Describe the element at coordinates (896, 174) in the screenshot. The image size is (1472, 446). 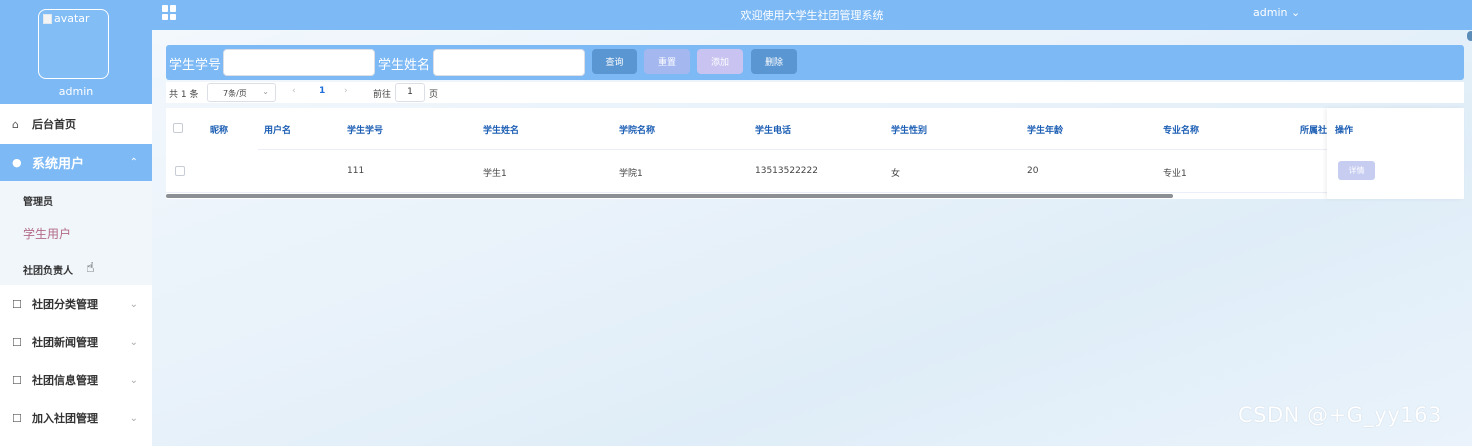
I see `cell-gender: 女` at that location.